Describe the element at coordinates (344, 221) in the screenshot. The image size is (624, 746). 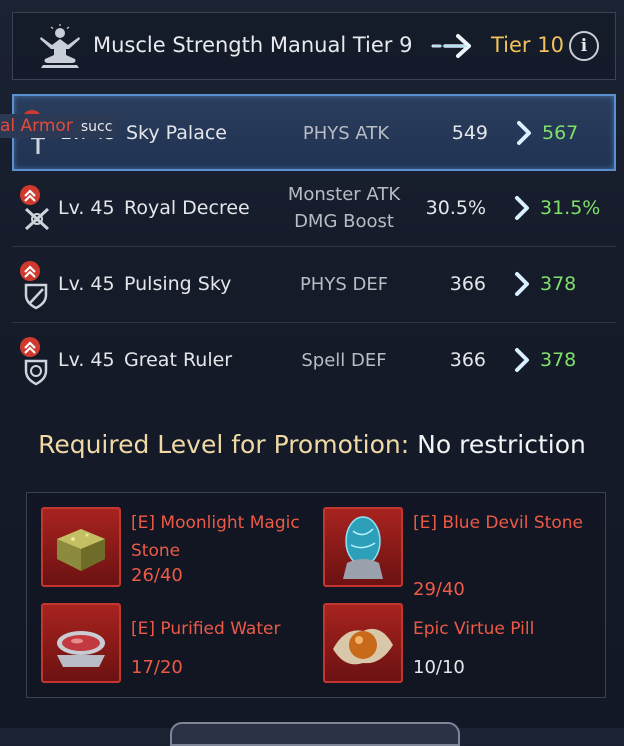
I see `stat-type-line: DMG Boost` at that location.